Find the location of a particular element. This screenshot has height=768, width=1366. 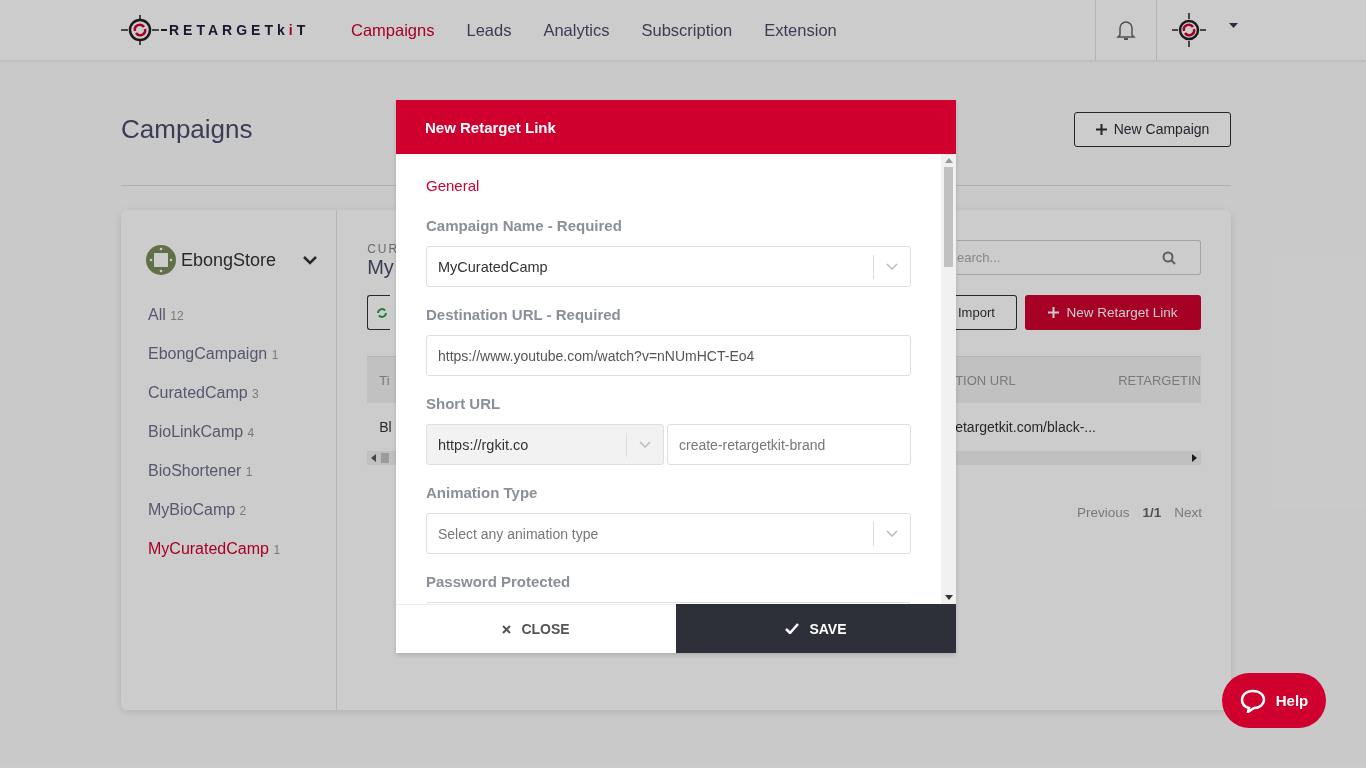

campaign-list-item: MyBioCamp 2 is located at coordinates (242, 510).